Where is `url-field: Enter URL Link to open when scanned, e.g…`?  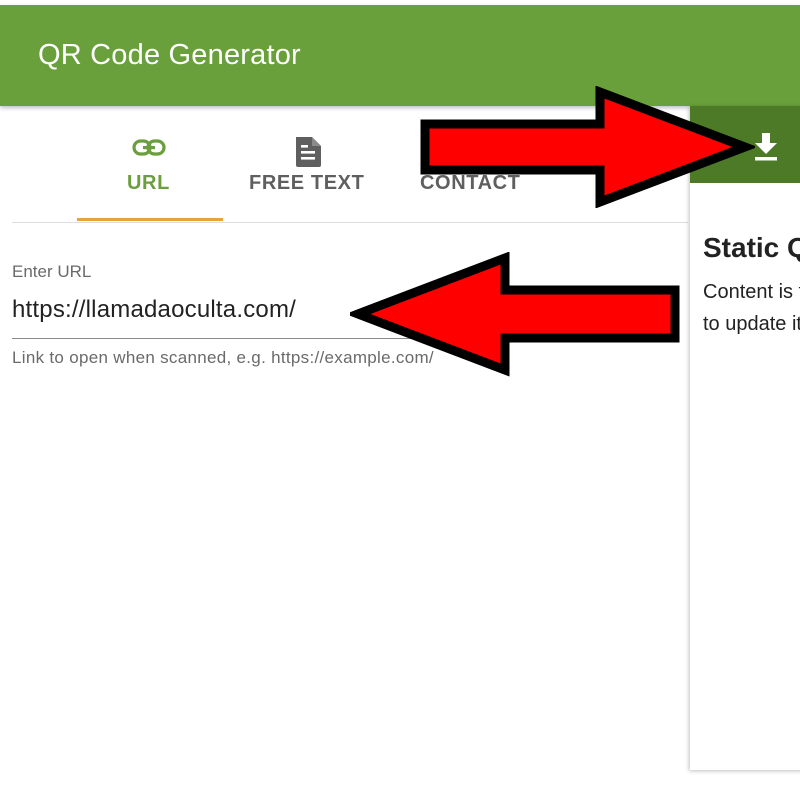 url-field: Enter URL Link to open when scanned, e.g… is located at coordinates (350, 314).